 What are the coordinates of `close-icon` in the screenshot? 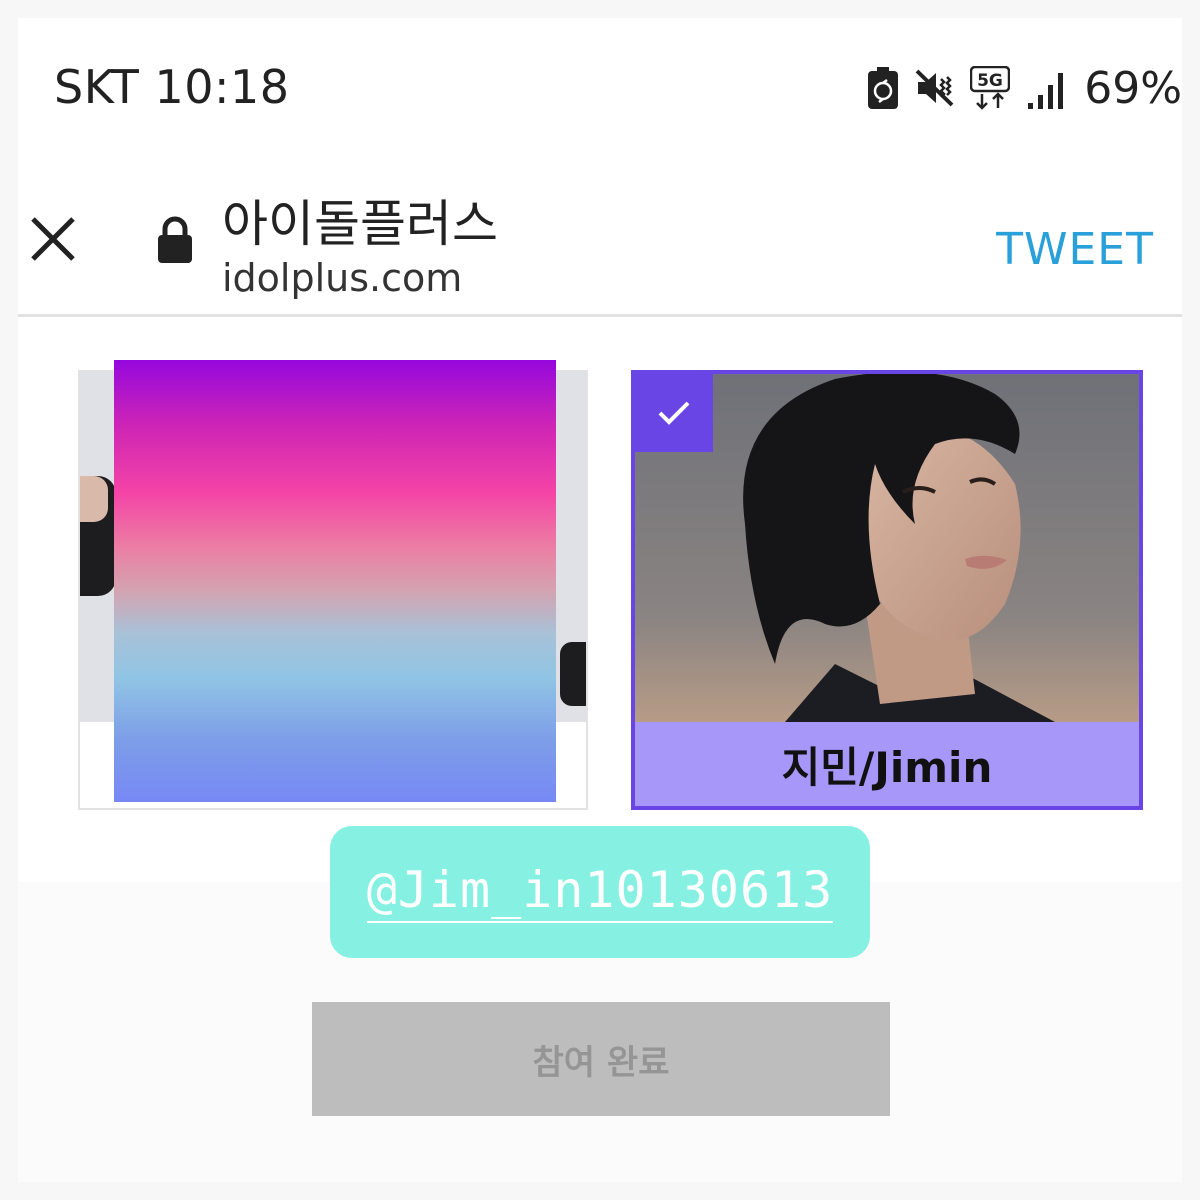 It's located at (53, 239).